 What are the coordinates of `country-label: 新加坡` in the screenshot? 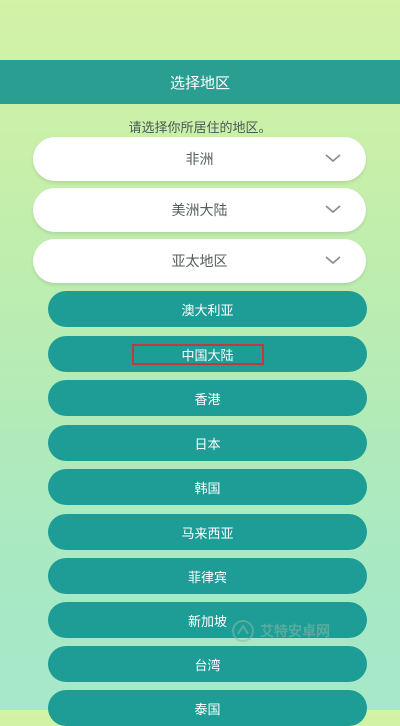 It's located at (207, 622).